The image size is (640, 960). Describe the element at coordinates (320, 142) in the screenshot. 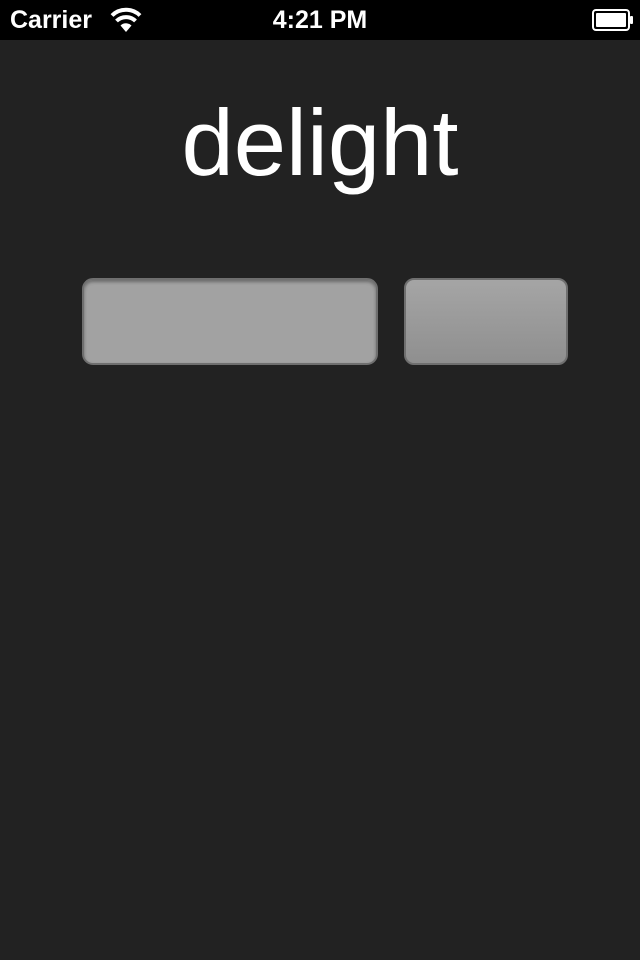

I see `app-title: delight` at that location.